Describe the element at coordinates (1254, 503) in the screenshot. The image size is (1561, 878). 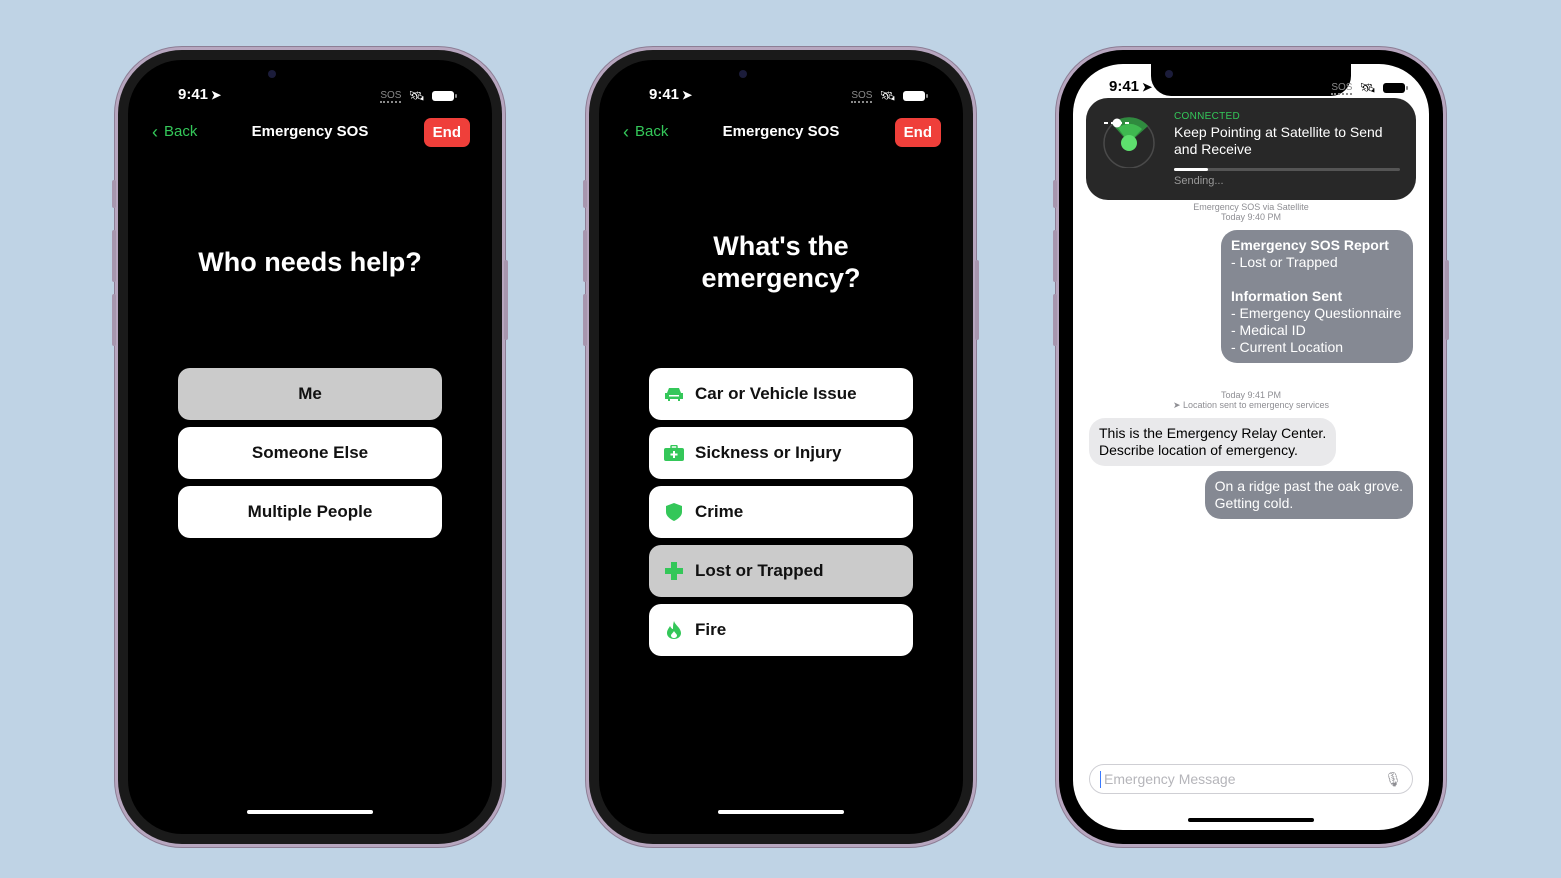
I see `message-line: Getting cold.` at that location.